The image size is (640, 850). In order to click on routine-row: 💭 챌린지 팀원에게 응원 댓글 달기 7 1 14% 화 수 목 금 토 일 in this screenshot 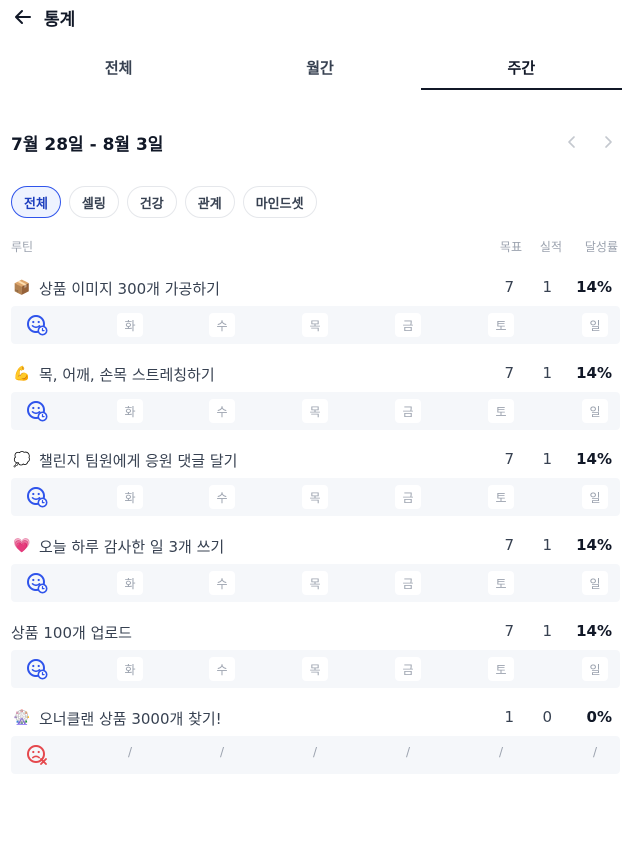, I will do `click(315, 485)`.